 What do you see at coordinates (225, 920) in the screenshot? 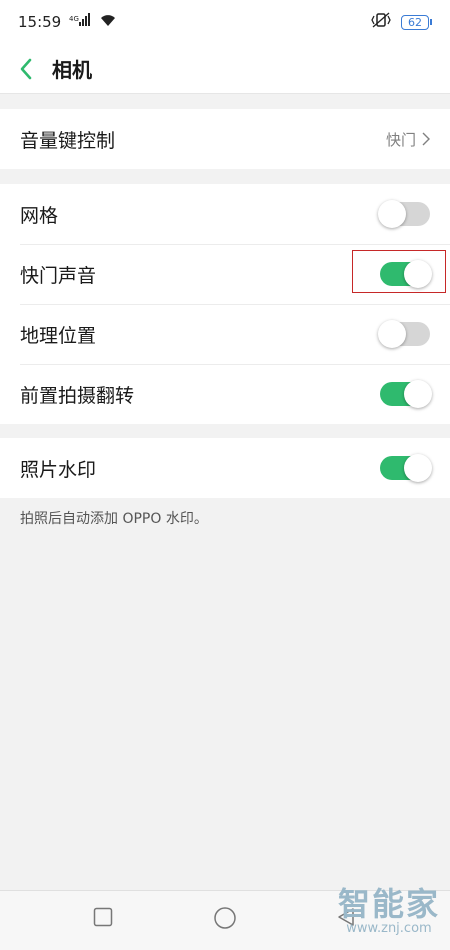
I see `circle-icon` at bounding box center [225, 920].